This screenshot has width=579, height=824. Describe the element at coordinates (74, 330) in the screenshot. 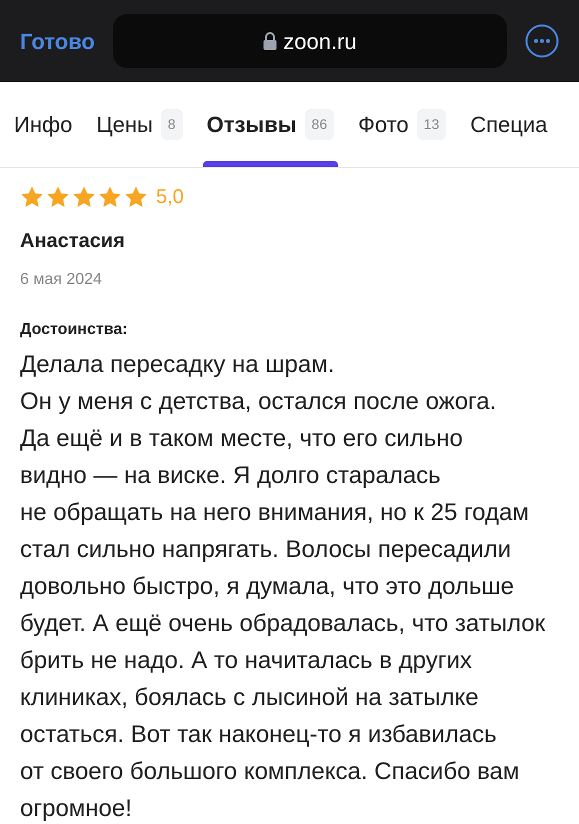

I see `section-title: Достоинства:` at that location.